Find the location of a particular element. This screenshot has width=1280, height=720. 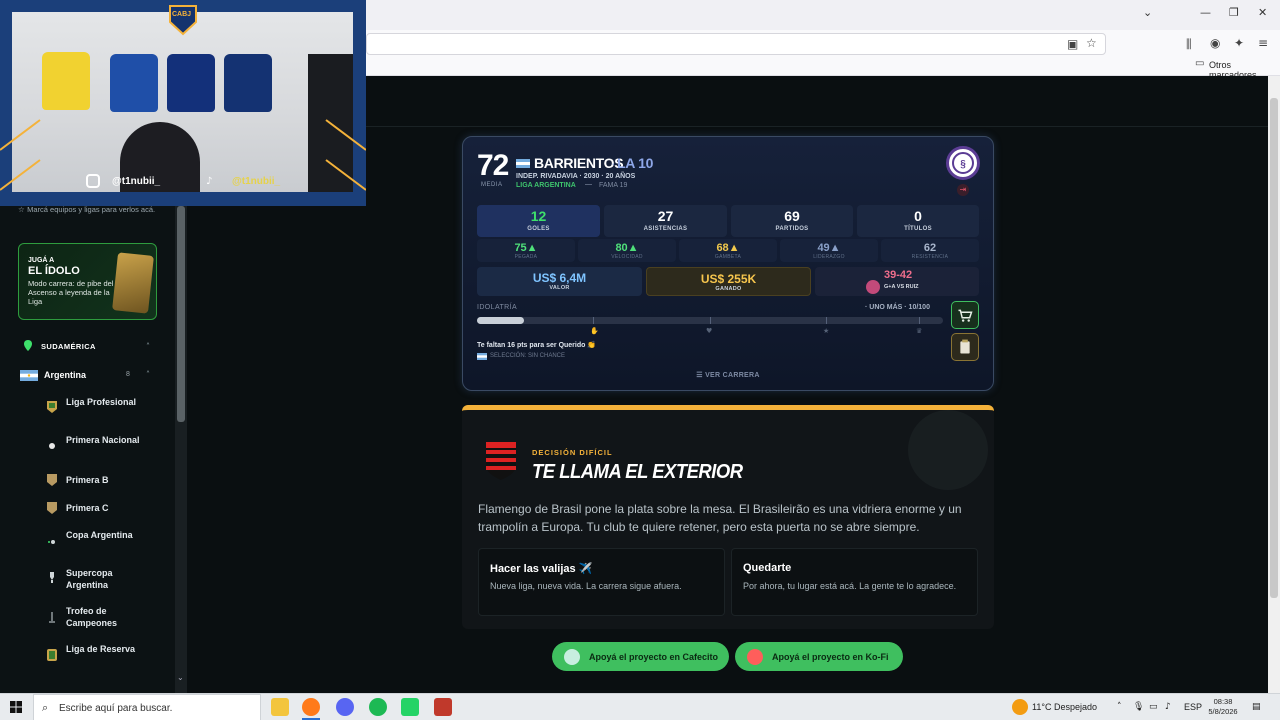

minimize-icon: — is located at coordinates (1205, 12).